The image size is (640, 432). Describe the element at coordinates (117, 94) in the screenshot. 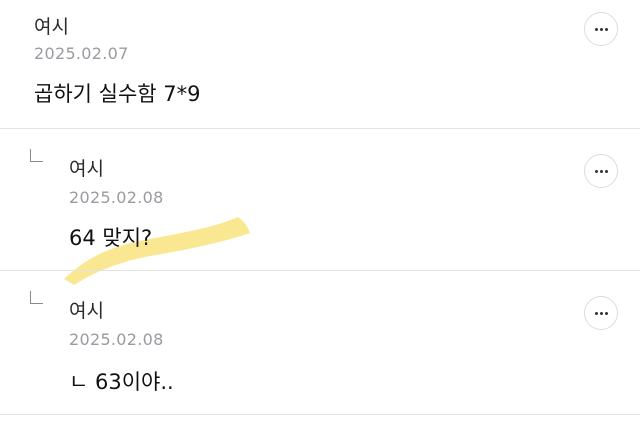

I see `comment-text: 곱하기 실수함 7*9` at that location.